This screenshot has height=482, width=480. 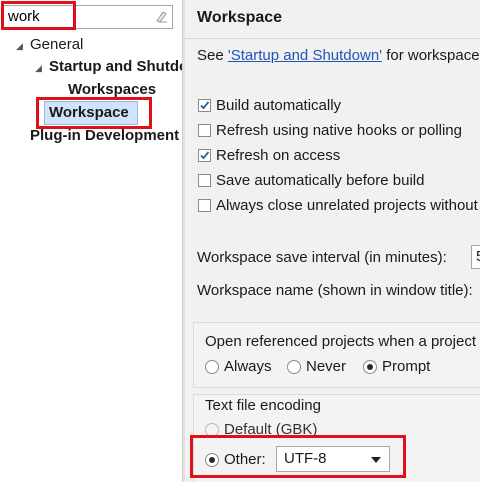 What do you see at coordinates (298, 456) in the screenshot?
I see `annotation-highlight-encoding` at bounding box center [298, 456].